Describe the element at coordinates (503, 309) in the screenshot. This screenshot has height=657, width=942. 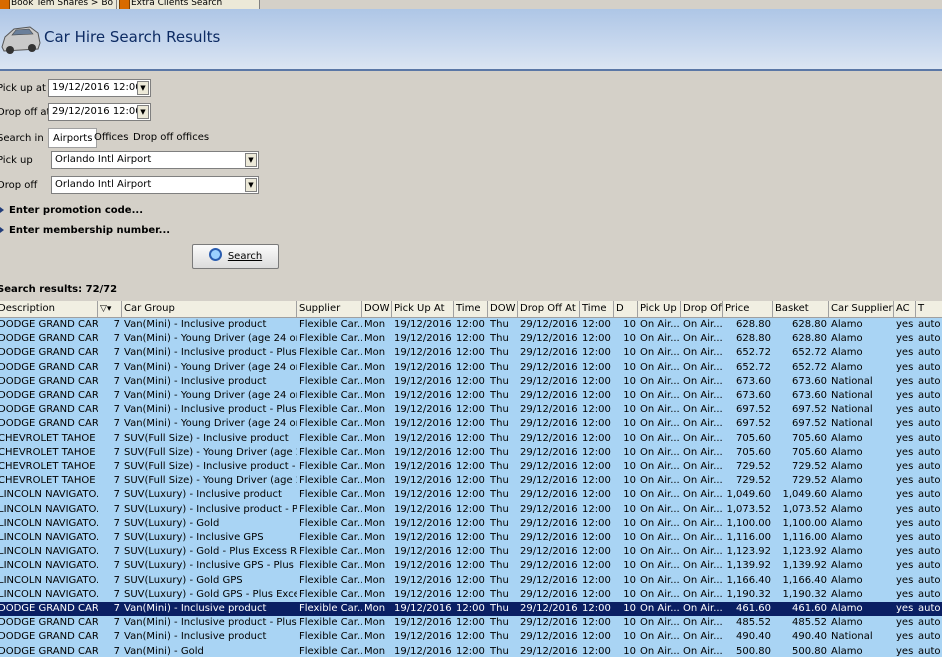
I see `column-header-dow-2: DOW` at that location.